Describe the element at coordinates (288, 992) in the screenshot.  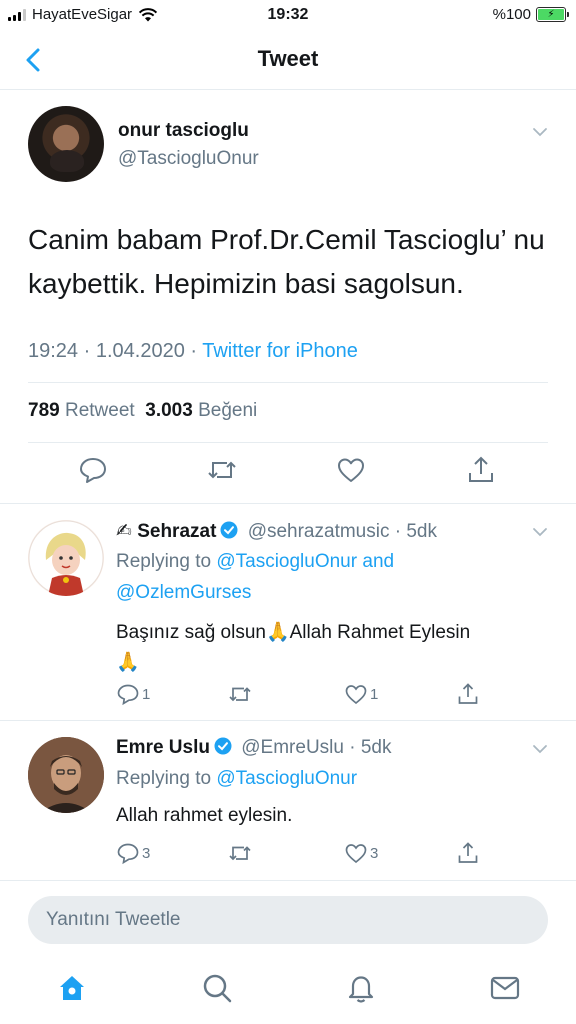
I see `tab-bar` at that location.